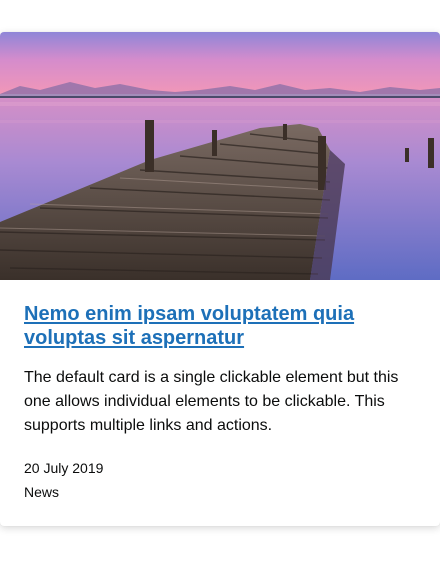 This screenshot has height=570, width=440. I want to click on card-category: News, so click(42, 492).